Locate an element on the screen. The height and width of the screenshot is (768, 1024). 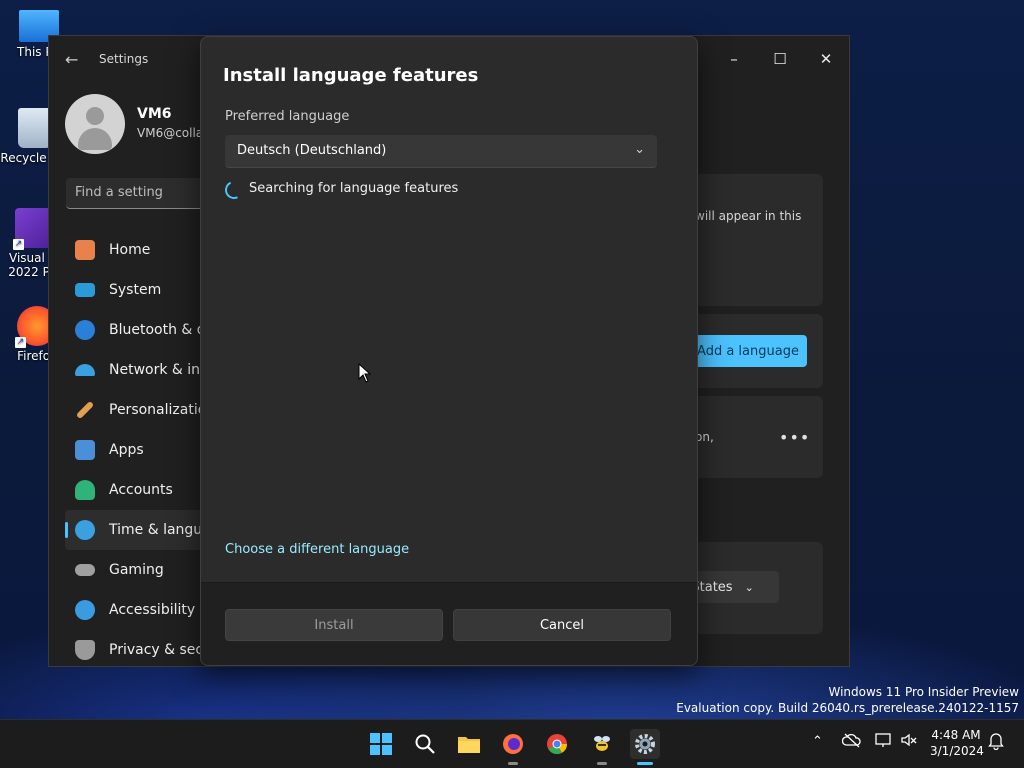
add-language-button: Add a language is located at coordinates (748, 351).